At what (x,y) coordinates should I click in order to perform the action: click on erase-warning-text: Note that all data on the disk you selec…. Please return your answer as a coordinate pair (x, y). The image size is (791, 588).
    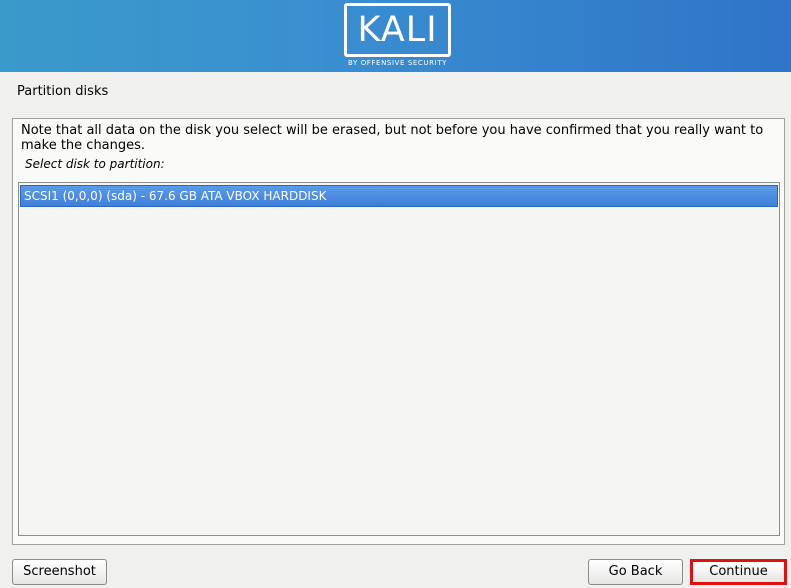
    Looking at the image, I should click on (392, 138).